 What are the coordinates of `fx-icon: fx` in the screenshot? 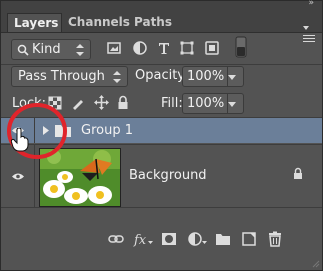 It's located at (143, 239).